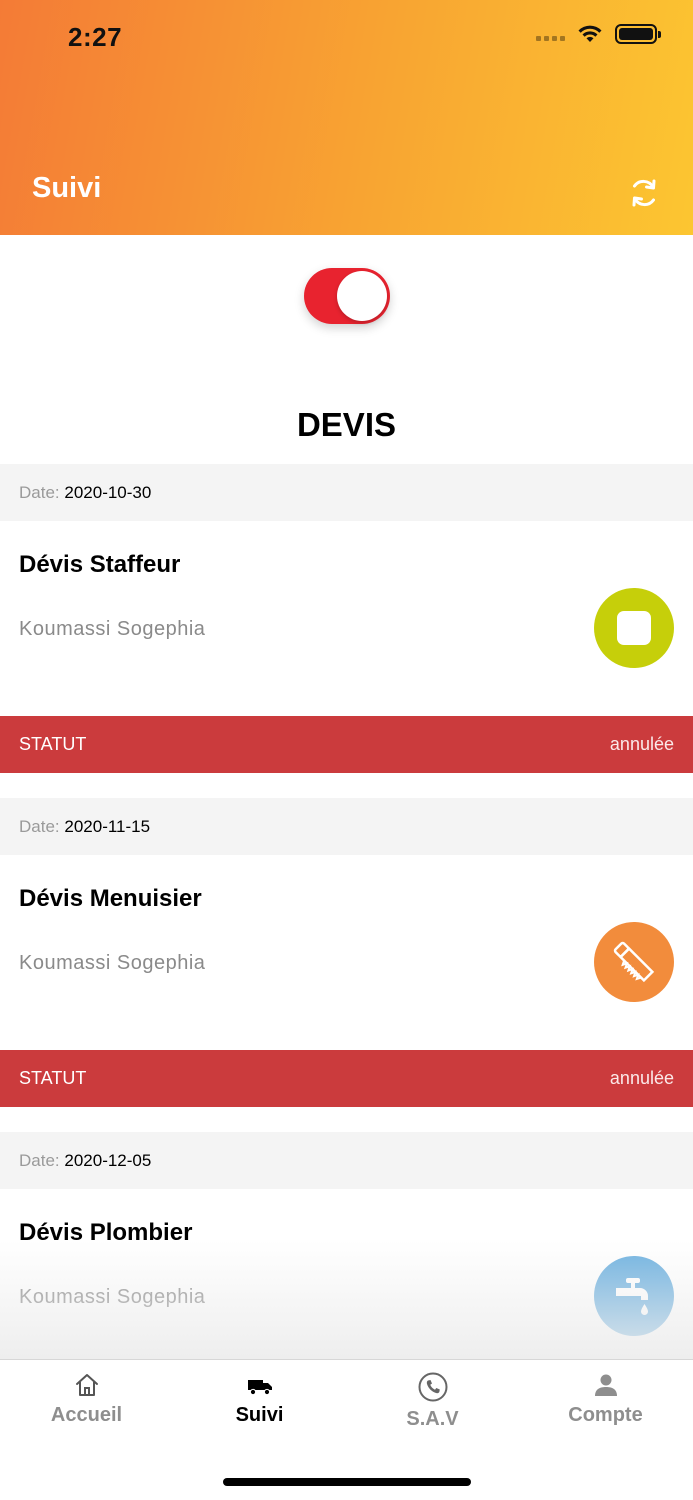 The width and height of the screenshot is (693, 1500). What do you see at coordinates (362, 296) in the screenshot?
I see `toggle-knob` at bounding box center [362, 296].